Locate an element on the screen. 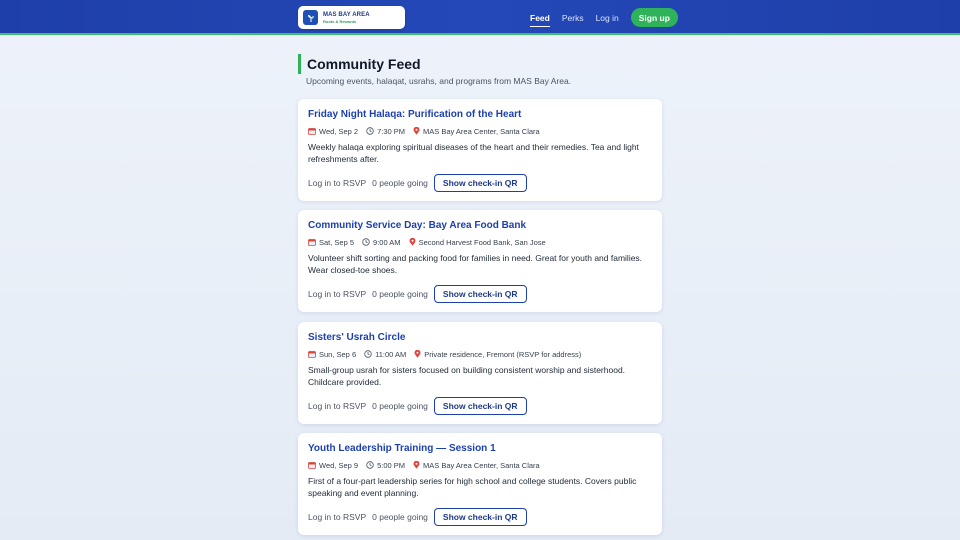 The height and width of the screenshot is (540, 960). event-date: Sat, Sep 5 is located at coordinates (337, 242).